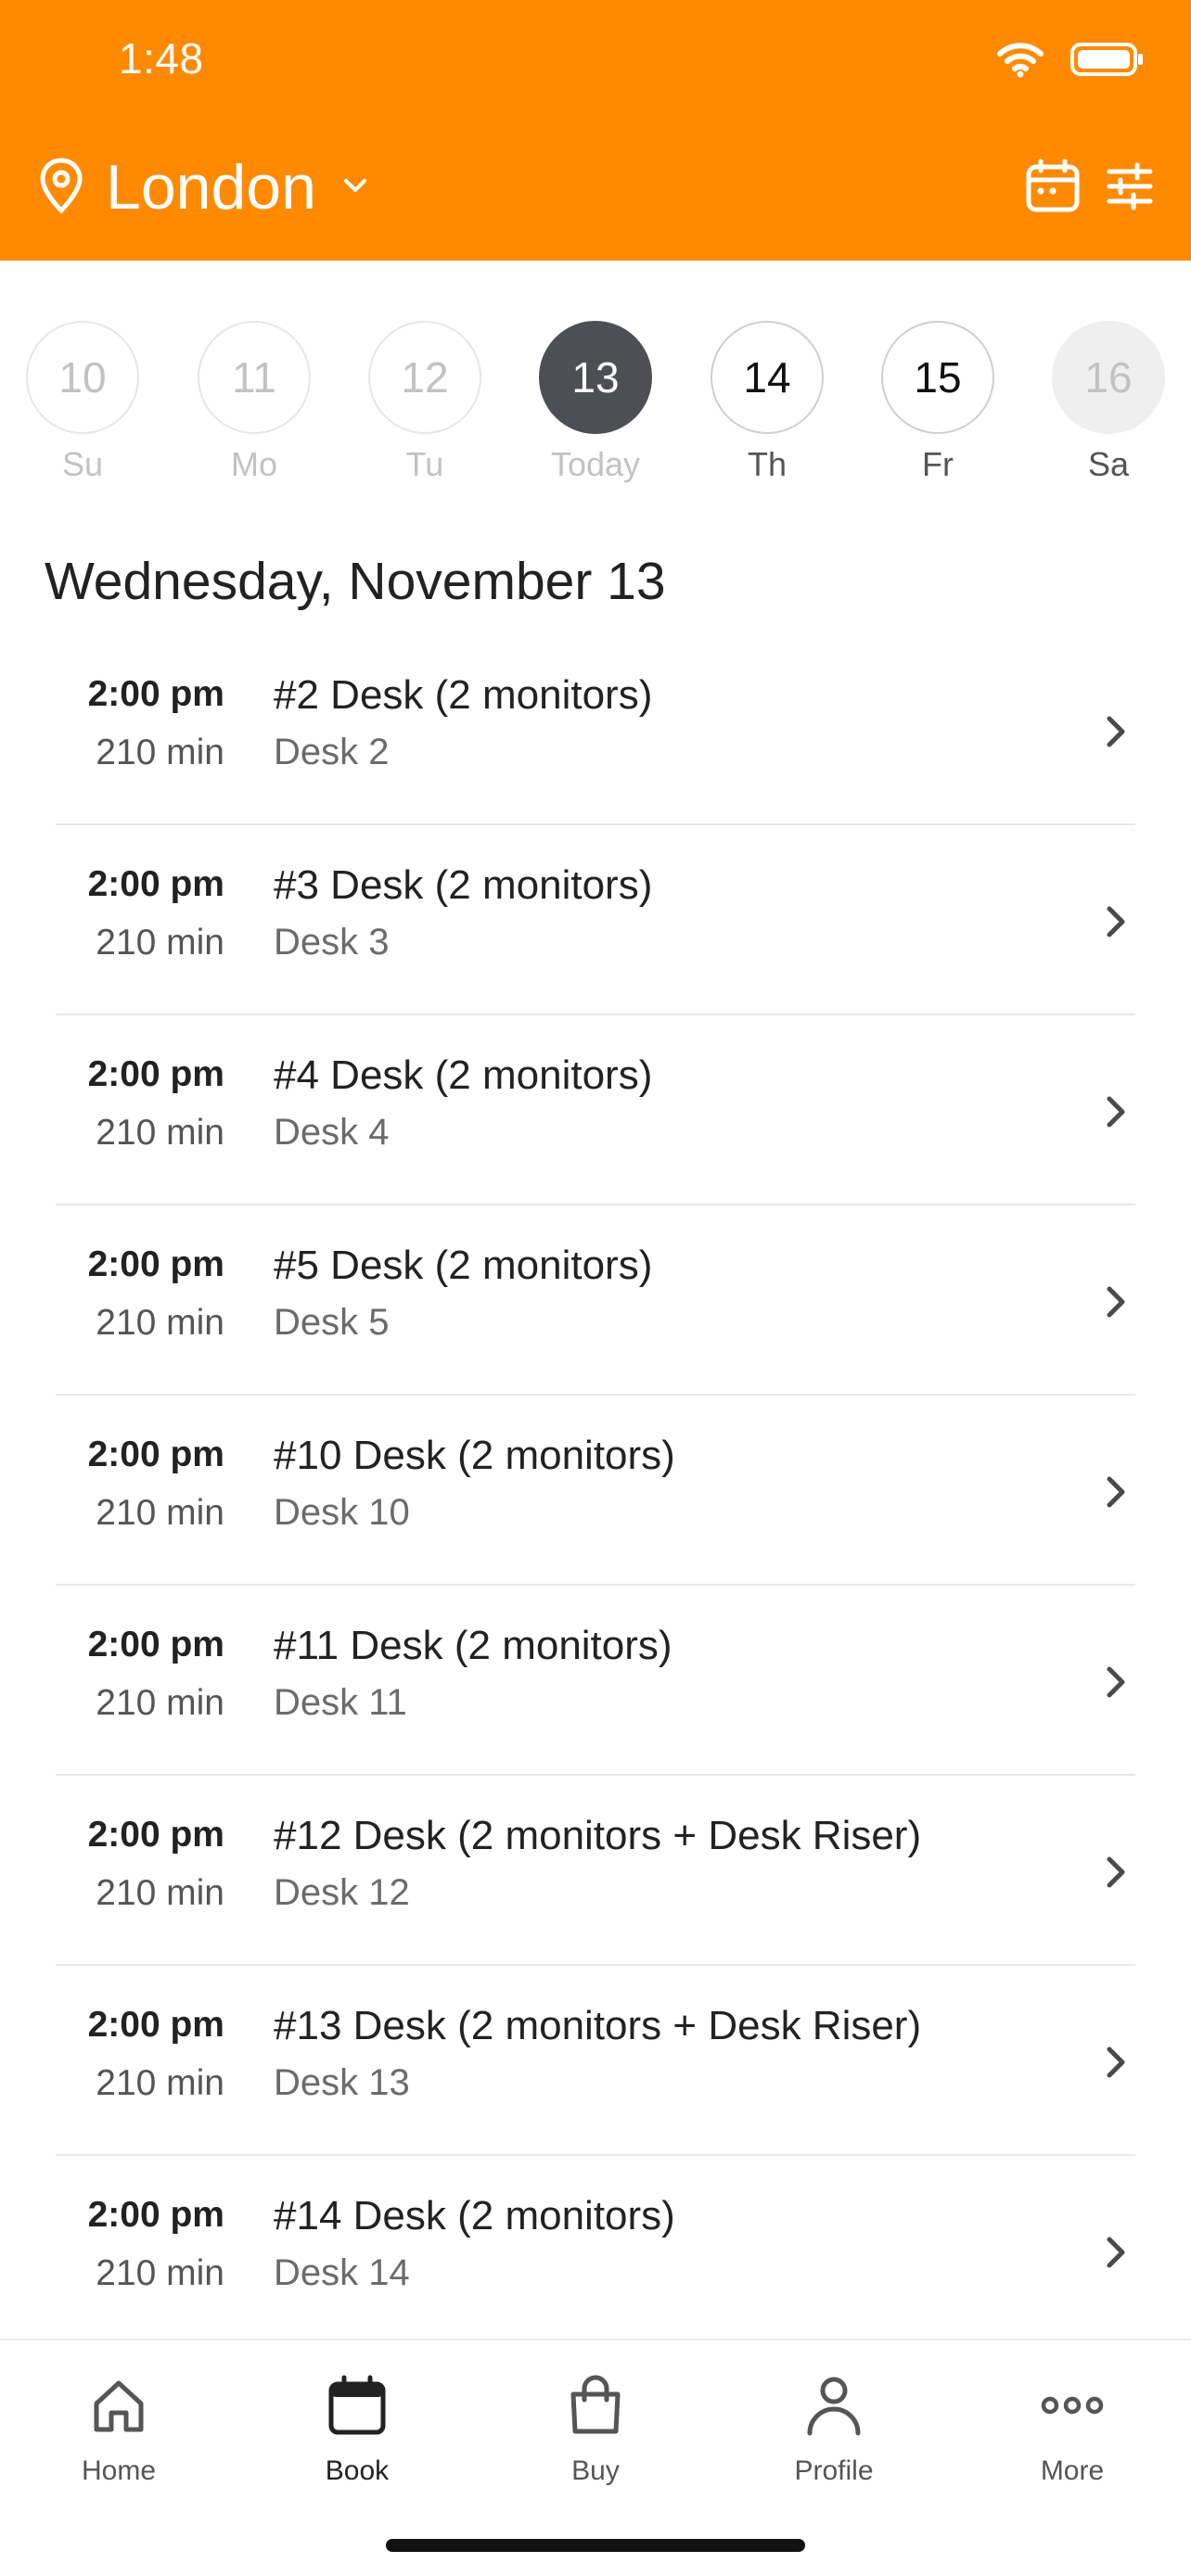  Describe the element at coordinates (342, 1512) in the screenshot. I see `slot-subtitle: Desk 10` at that location.